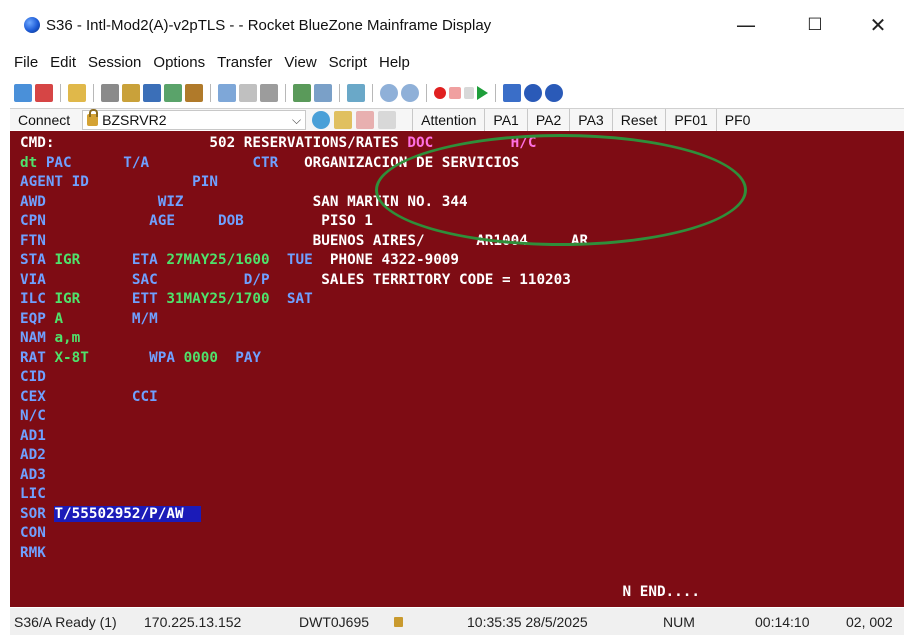  Describe the element at coordinates (33, 377) in the screenshot. I see `terminal-text: CID` at that location.